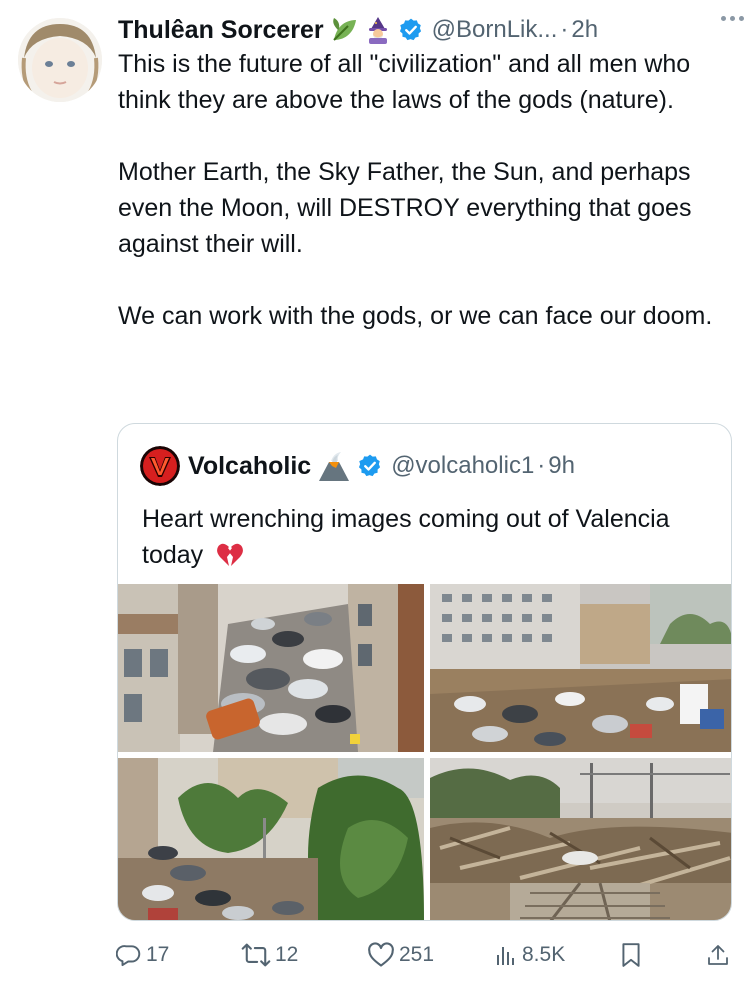 This screenshot has height=983, width=750. I want to click on views-button: 8.5K, so click(529, 955).